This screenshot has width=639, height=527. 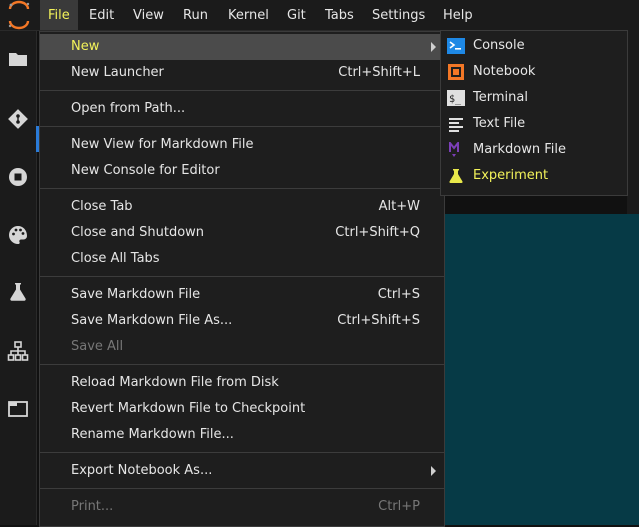 I want to click on submenu-item-experiment: Experiment, so click(x=534, y=176).